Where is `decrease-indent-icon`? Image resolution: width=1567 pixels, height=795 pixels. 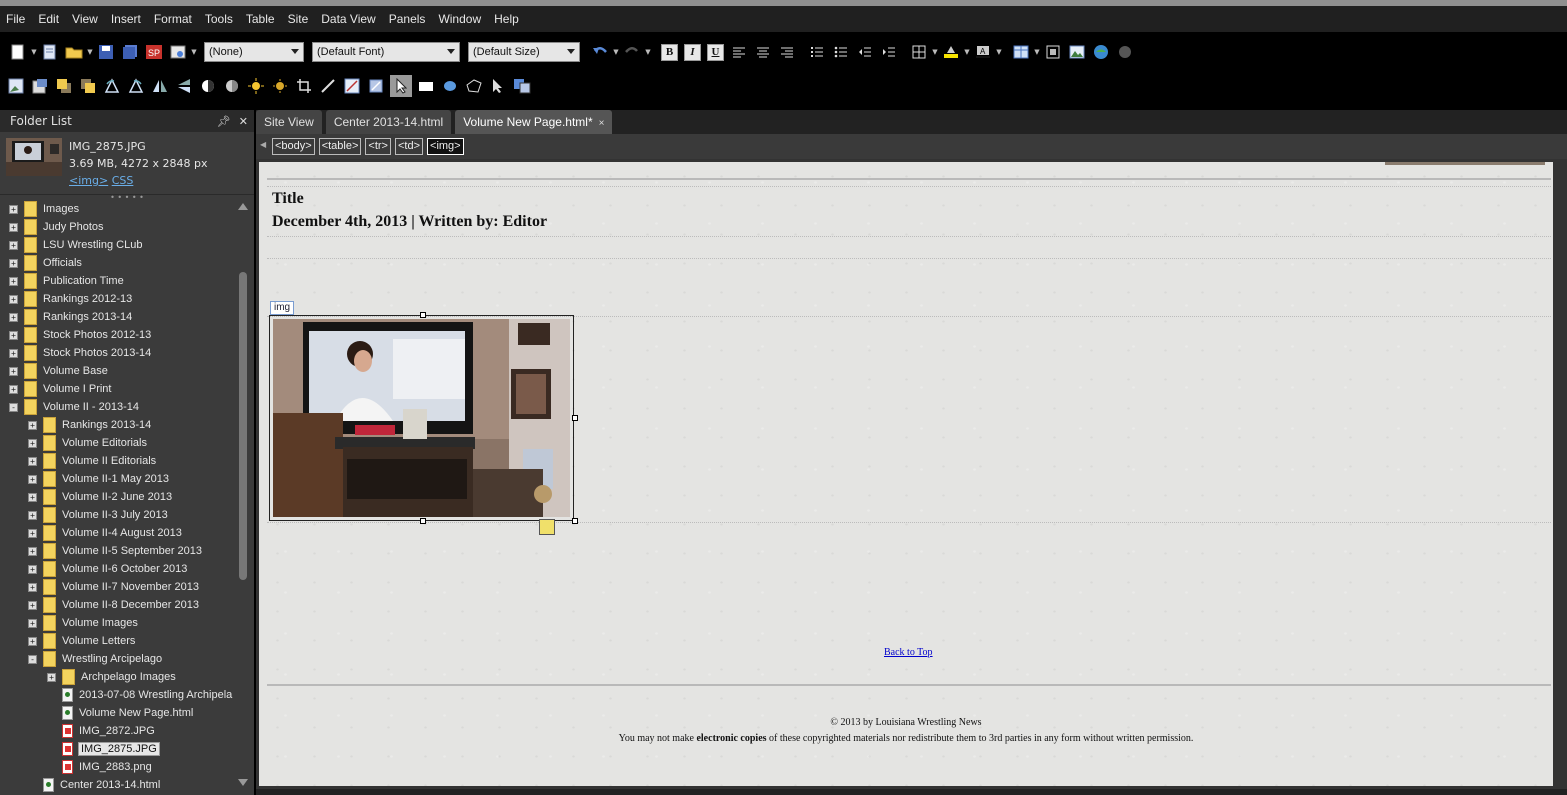 decrease-indent-icon is located at coordinates (865, 52).